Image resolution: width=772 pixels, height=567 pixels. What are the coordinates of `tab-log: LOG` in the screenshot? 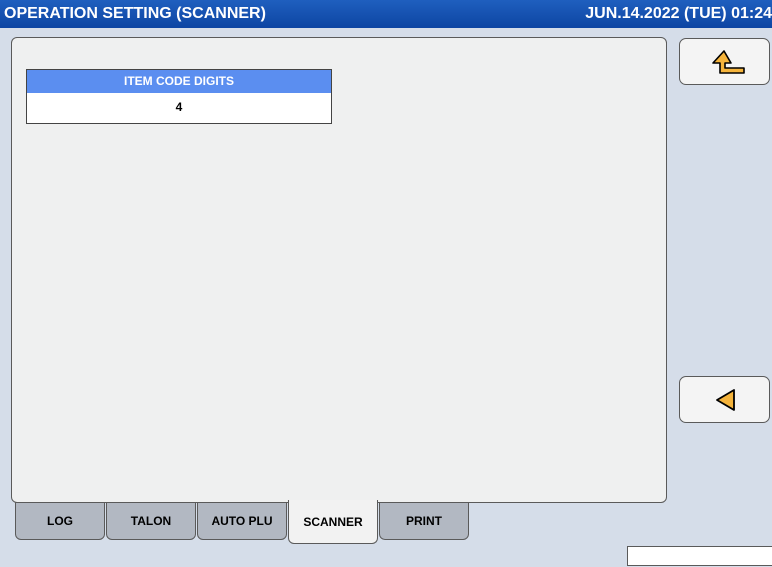 It's located at (60, 521).